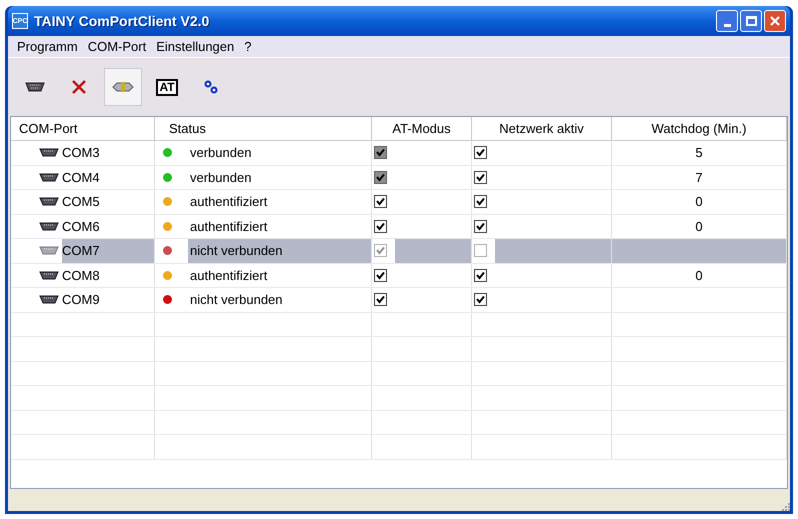  I want to click on menu-item: ?, so click(247, 46).